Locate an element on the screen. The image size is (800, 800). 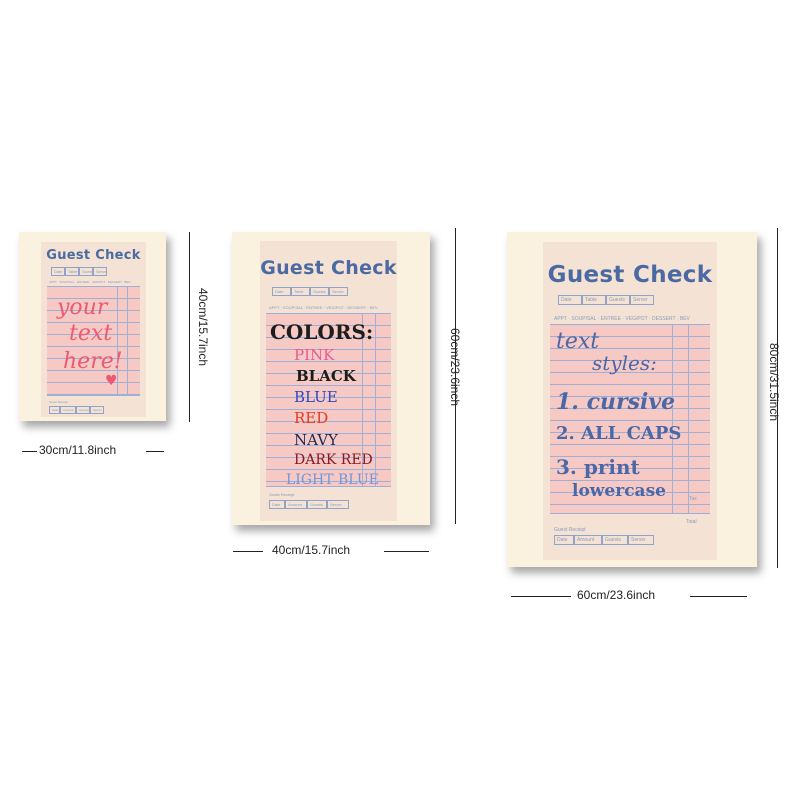
order-lines-area: your text here! ♥ is located at coordinates (93, 341).